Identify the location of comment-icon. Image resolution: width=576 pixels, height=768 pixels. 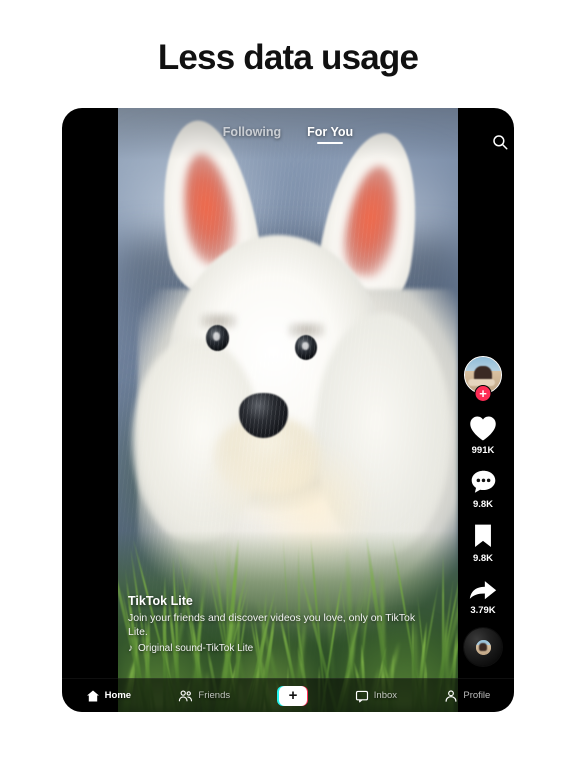
(483, 482).